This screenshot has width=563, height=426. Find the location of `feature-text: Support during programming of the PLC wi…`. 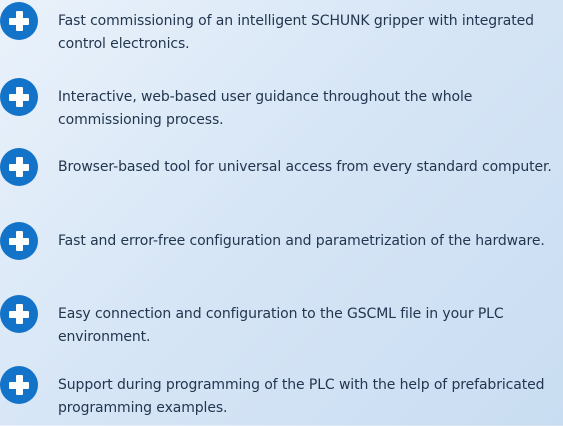

feature-text: Support during programming of the PLC wi… is located at coordinates (301, 396).